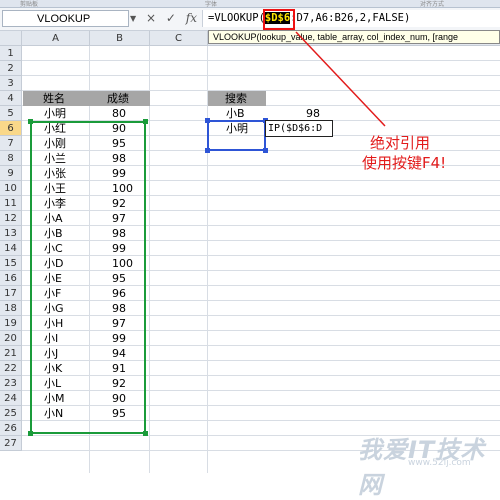 The image size is (500, 500). I want to click on annotation-line-1: 绝对引用, so click(400, 143).